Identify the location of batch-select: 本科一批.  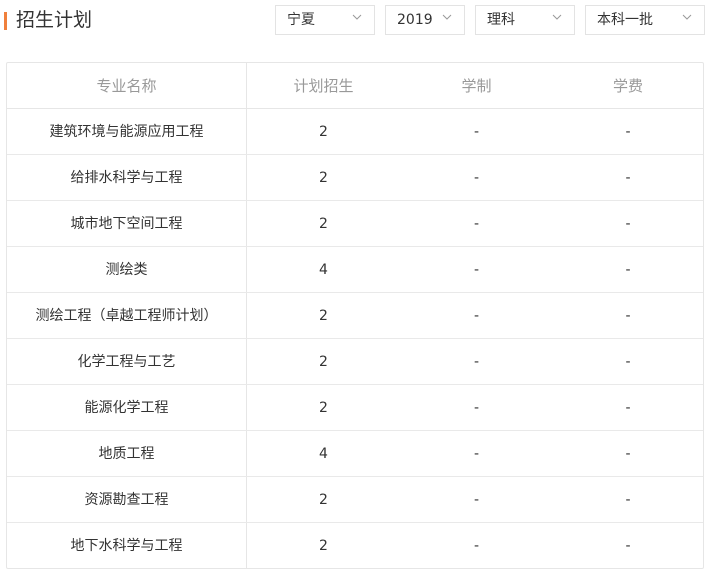
(645, 20).